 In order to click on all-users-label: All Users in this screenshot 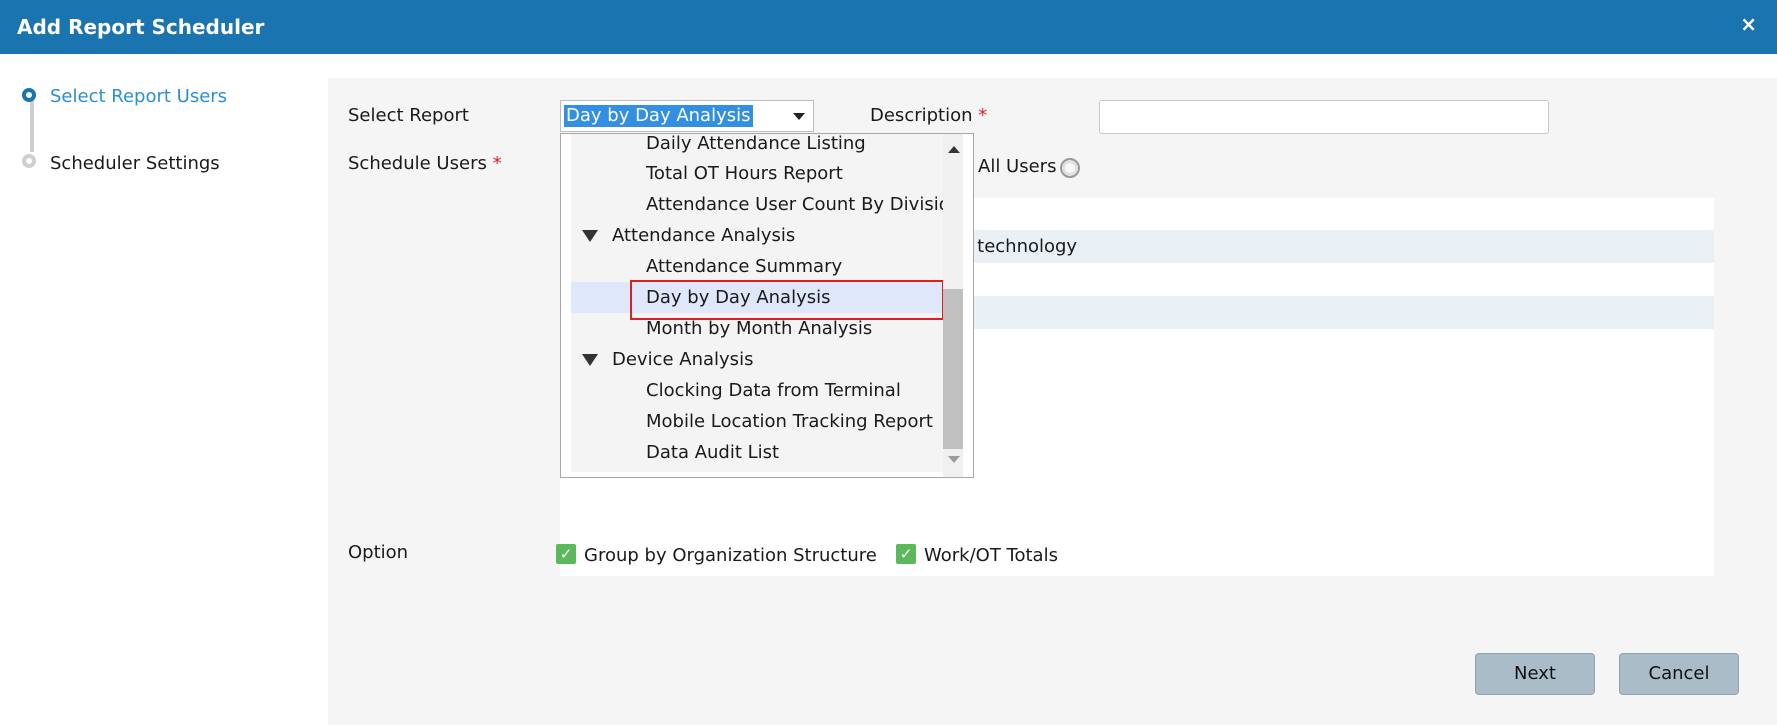, I will do `click(1017, 166)`.